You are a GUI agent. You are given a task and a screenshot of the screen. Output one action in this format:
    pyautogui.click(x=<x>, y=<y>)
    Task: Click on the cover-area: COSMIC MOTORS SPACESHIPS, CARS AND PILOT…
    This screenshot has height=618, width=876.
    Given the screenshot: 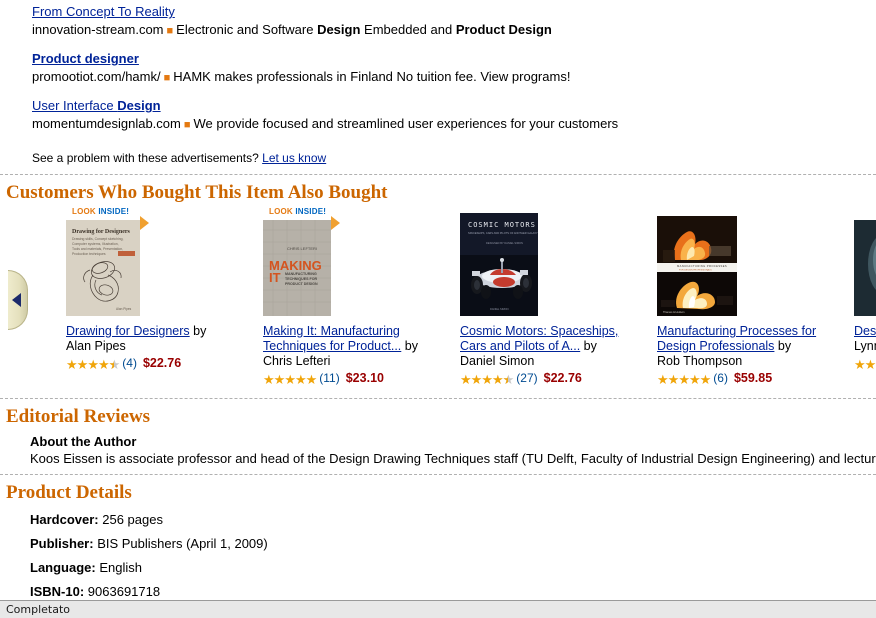 What is the action you would take?
    pyautogui.click(x=551, y=264)
    